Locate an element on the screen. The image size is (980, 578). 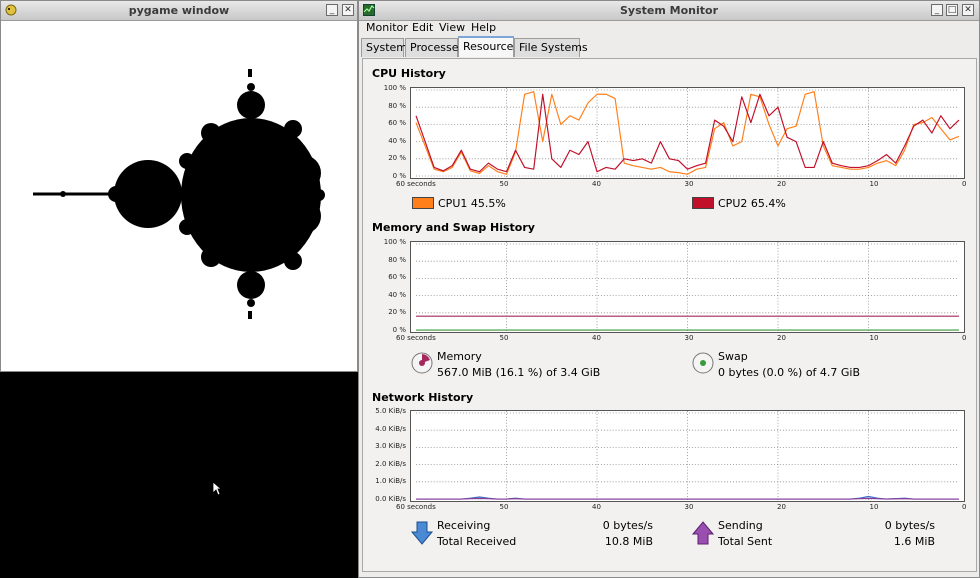
network-y-tick-label: 2.0 KiB/s is located at coordinates (390, 463).